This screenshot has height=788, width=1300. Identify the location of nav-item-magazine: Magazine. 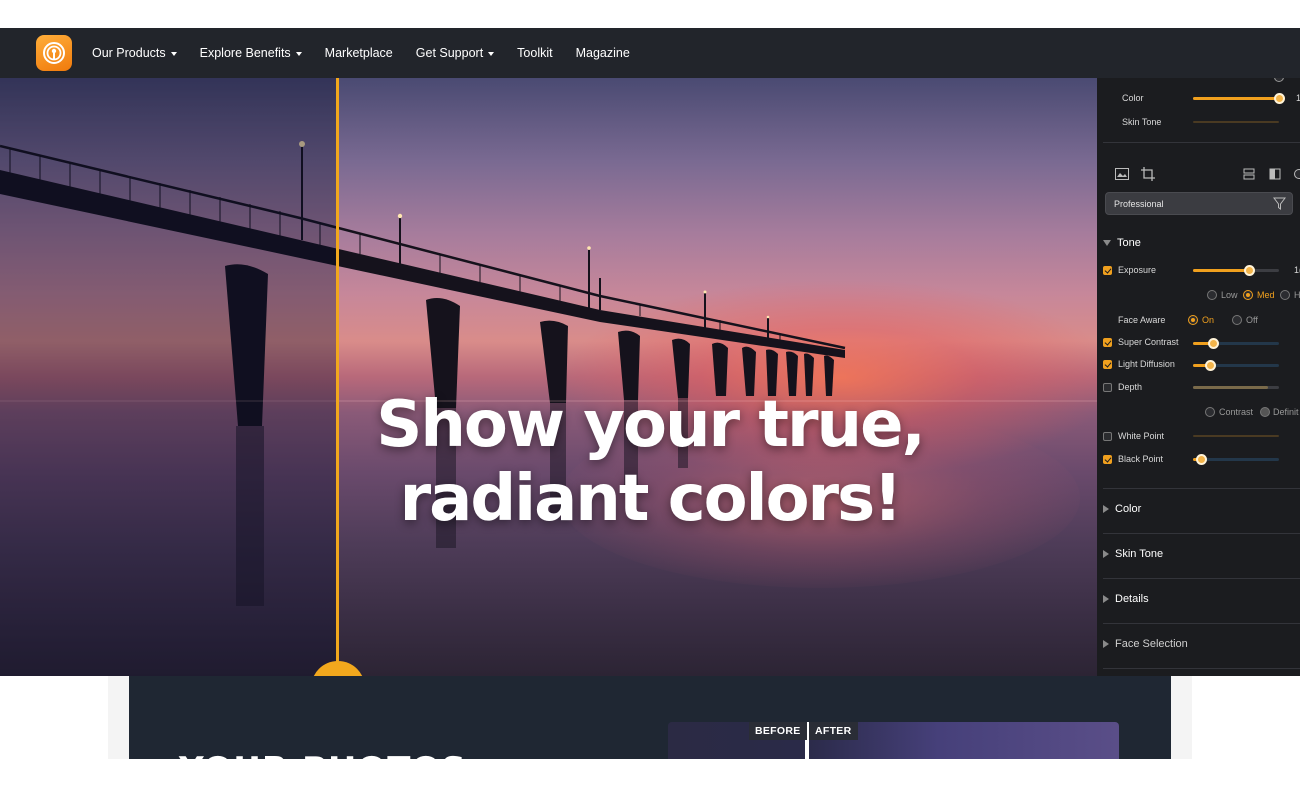
(603, 53).